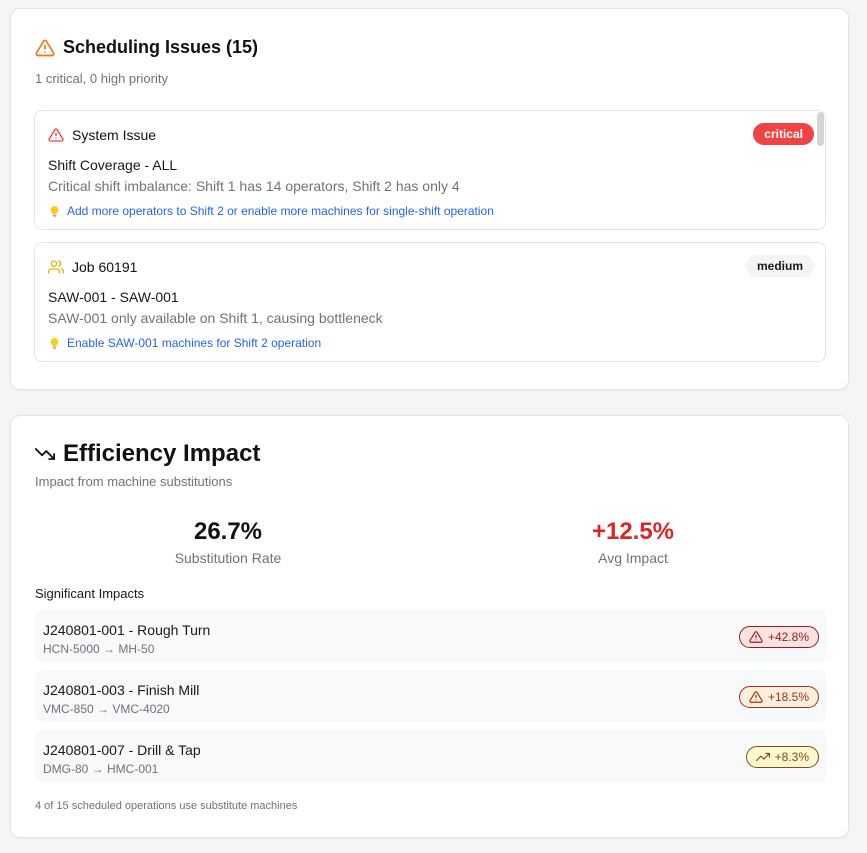 Image resolution: width=867 pixels, height=853 pixels. I want to click on severity-badge: critical, so click(783, 134).